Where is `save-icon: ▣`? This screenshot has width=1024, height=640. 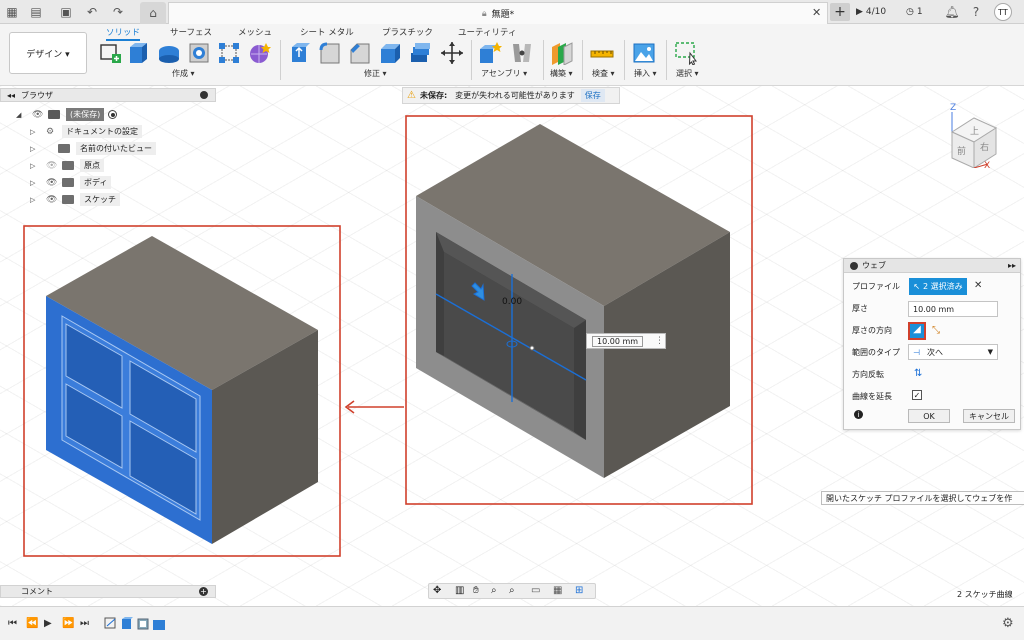
save-icon: ▣ is located at coordinates (66, 12).